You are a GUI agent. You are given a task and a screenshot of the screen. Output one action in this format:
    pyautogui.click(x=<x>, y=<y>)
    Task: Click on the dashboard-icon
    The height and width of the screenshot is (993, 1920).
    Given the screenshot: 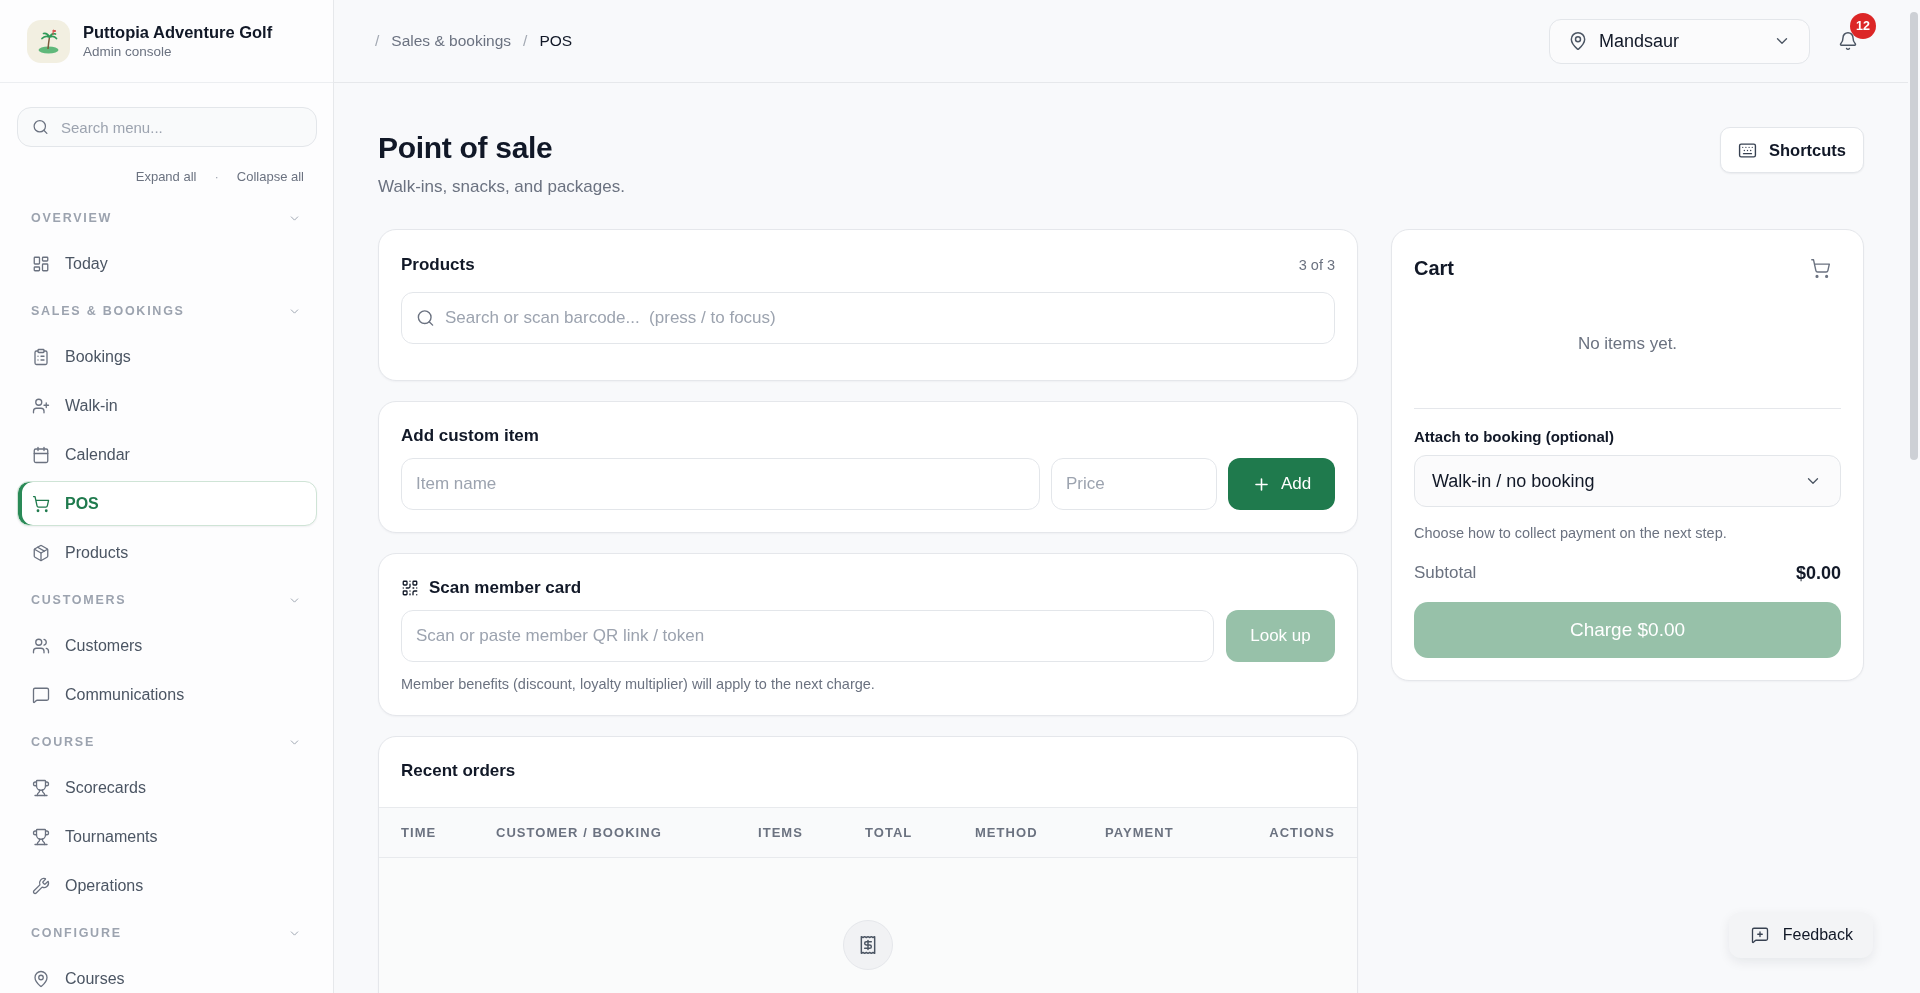 What is the action you would take?
    pyautogui.click(x=41, y=263)
    